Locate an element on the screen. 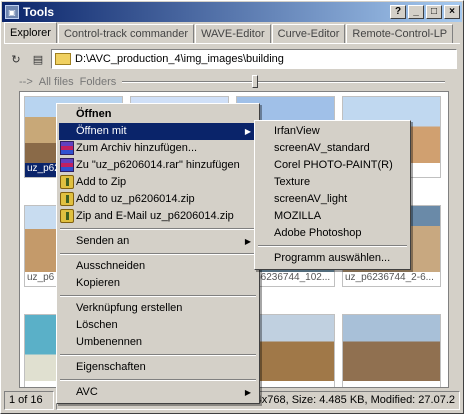 This screenshot has width=464, height=414. menu-item-avc: AVC ▶ is located at coordinates (158, 392).